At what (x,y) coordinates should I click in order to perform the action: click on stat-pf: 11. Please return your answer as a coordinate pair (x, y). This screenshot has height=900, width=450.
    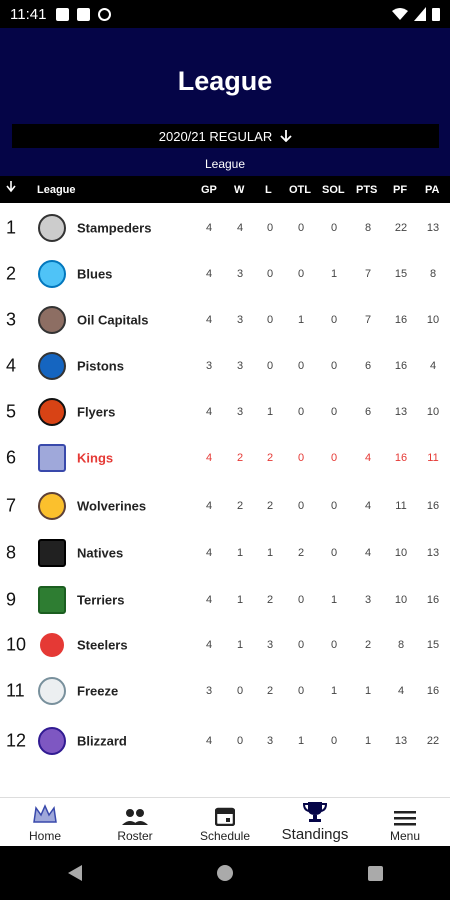
    Looking at the image, I should click on (401, 506).